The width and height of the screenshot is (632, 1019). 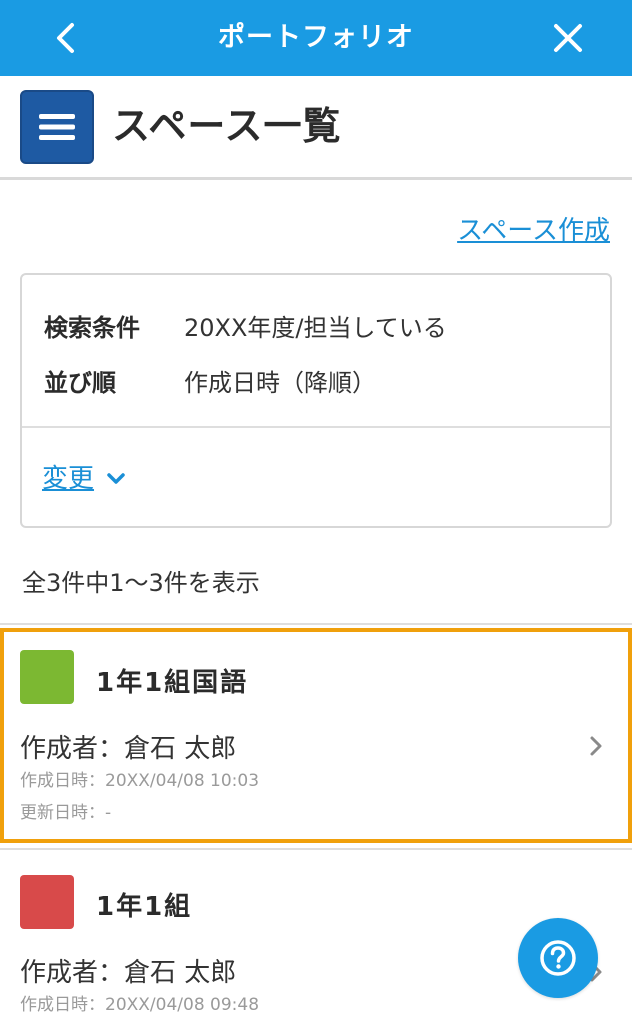 I want to click on help-question-icon, so click(x=558, y=958).